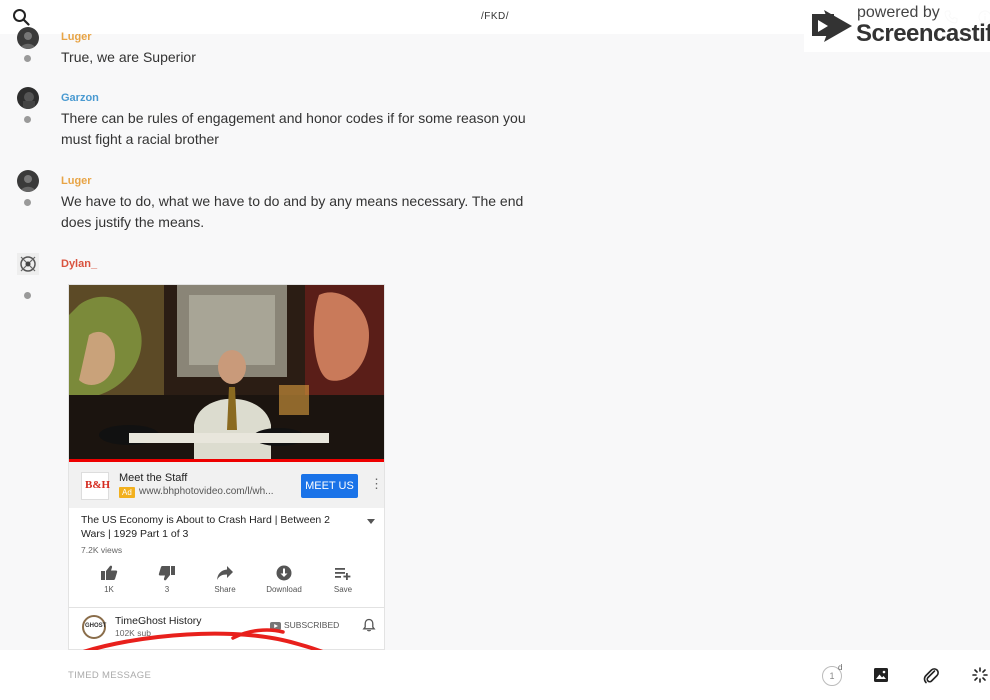  I want to click on video-views: 7.2K views, so click(102, 550).